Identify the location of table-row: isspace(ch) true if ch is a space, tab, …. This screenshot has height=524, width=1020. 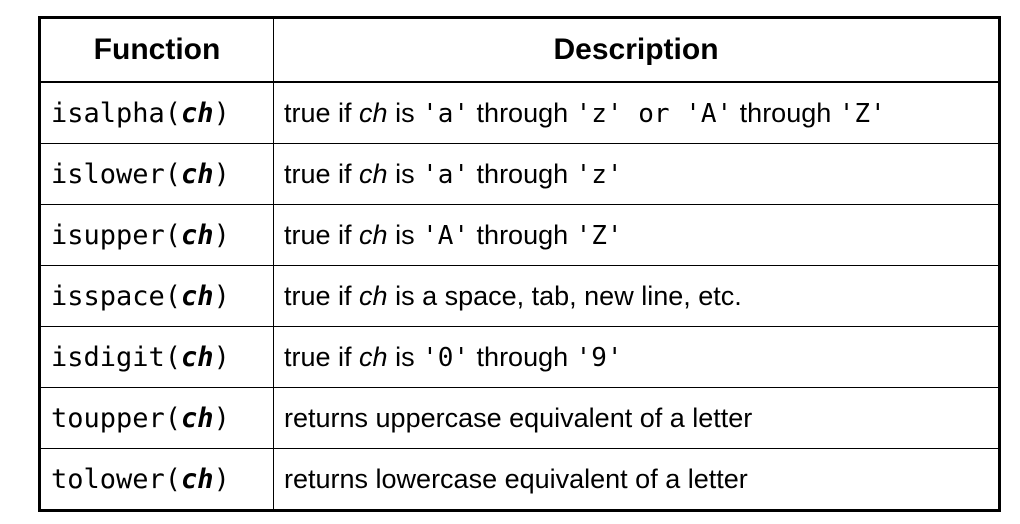
(519, 296).